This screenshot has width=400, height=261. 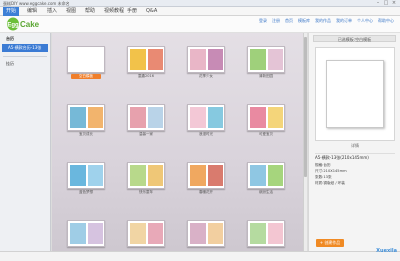 What do you see at coordinates (330, 183) in the screenshot?
I see `preview-line: 材质:铜版纸 / 环装` at bounding box center [330, 183].